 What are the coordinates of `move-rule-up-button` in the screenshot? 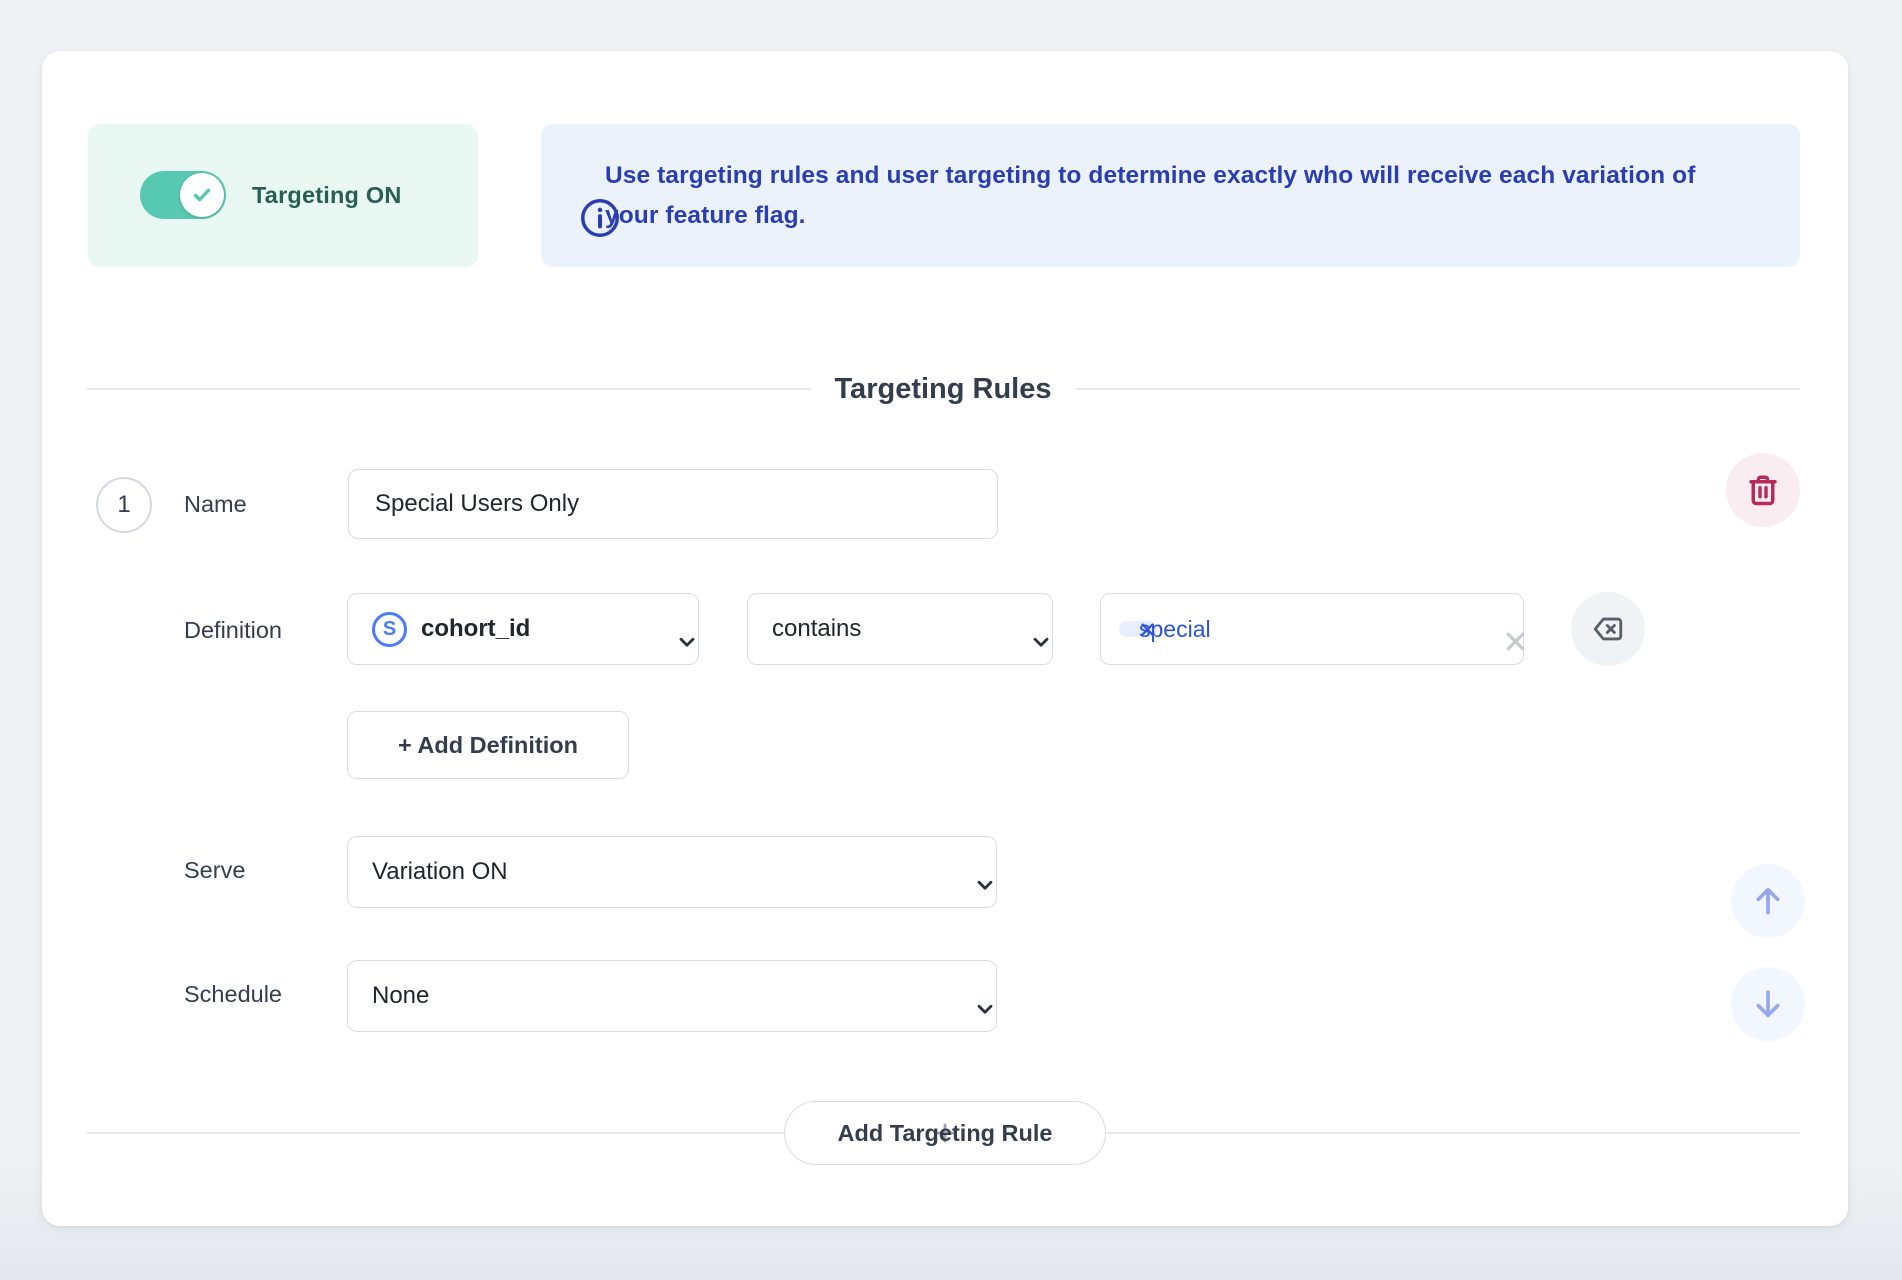 It's located at (1768, 901).